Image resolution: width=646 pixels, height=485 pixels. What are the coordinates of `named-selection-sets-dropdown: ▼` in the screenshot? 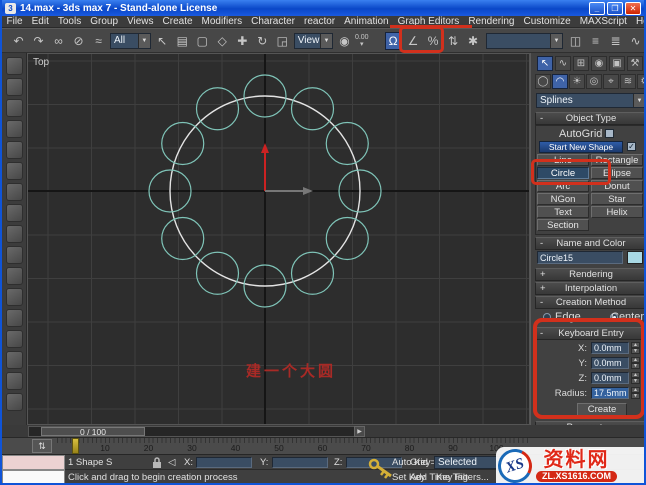 It's located at (524, 40).